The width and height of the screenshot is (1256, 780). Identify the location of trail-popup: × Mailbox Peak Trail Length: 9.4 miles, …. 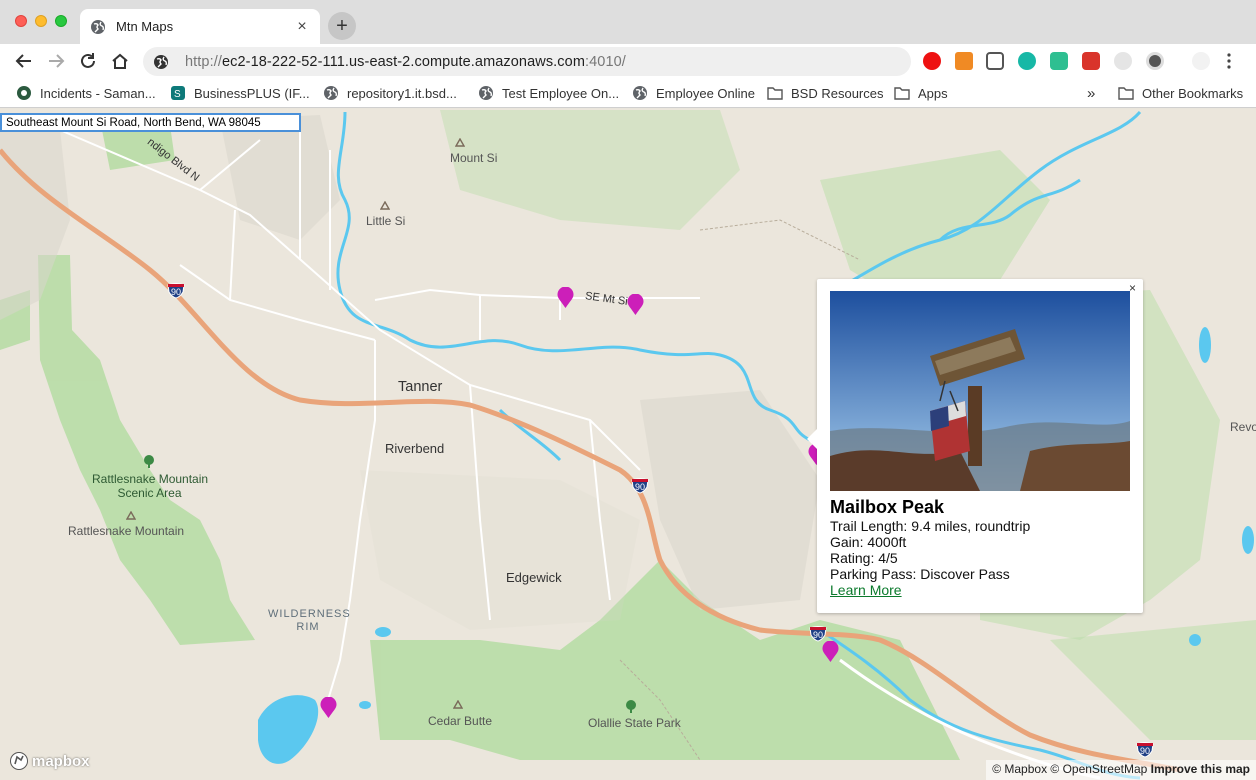
(975, 446).